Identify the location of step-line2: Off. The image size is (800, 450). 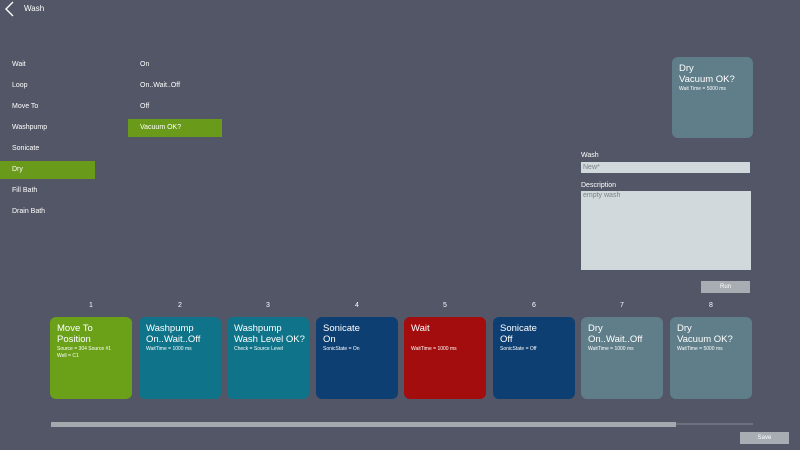
(506, 339).